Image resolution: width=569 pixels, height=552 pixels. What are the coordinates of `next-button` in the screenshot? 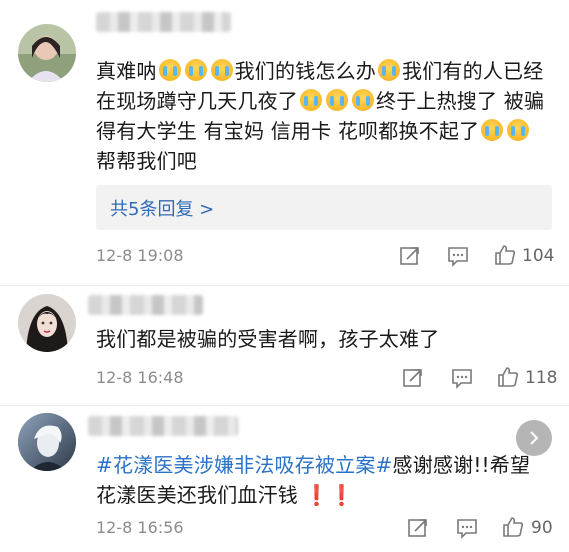 It's located at (534, 438).